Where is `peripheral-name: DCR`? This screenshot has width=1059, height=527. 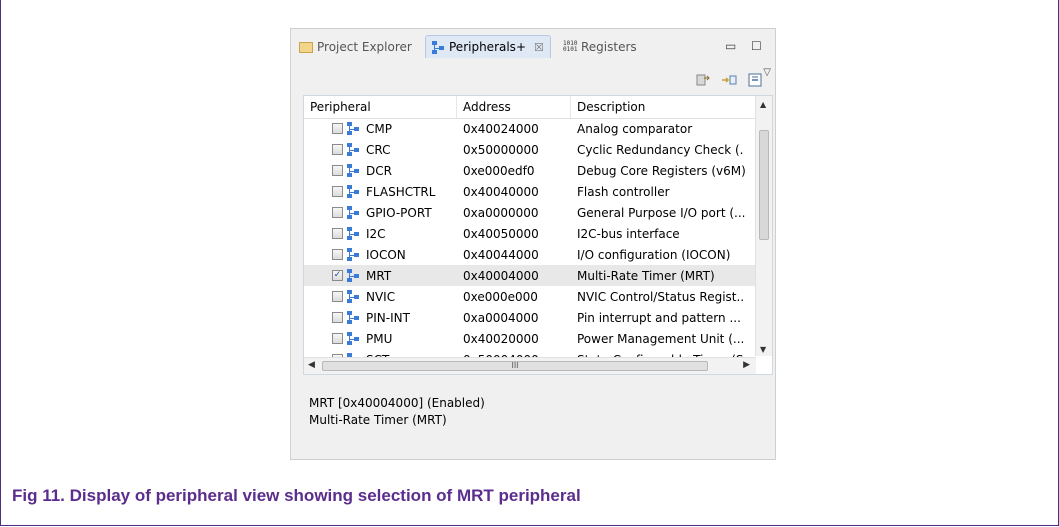 peripheral-name: DCR is located at coordinates (379, 170).